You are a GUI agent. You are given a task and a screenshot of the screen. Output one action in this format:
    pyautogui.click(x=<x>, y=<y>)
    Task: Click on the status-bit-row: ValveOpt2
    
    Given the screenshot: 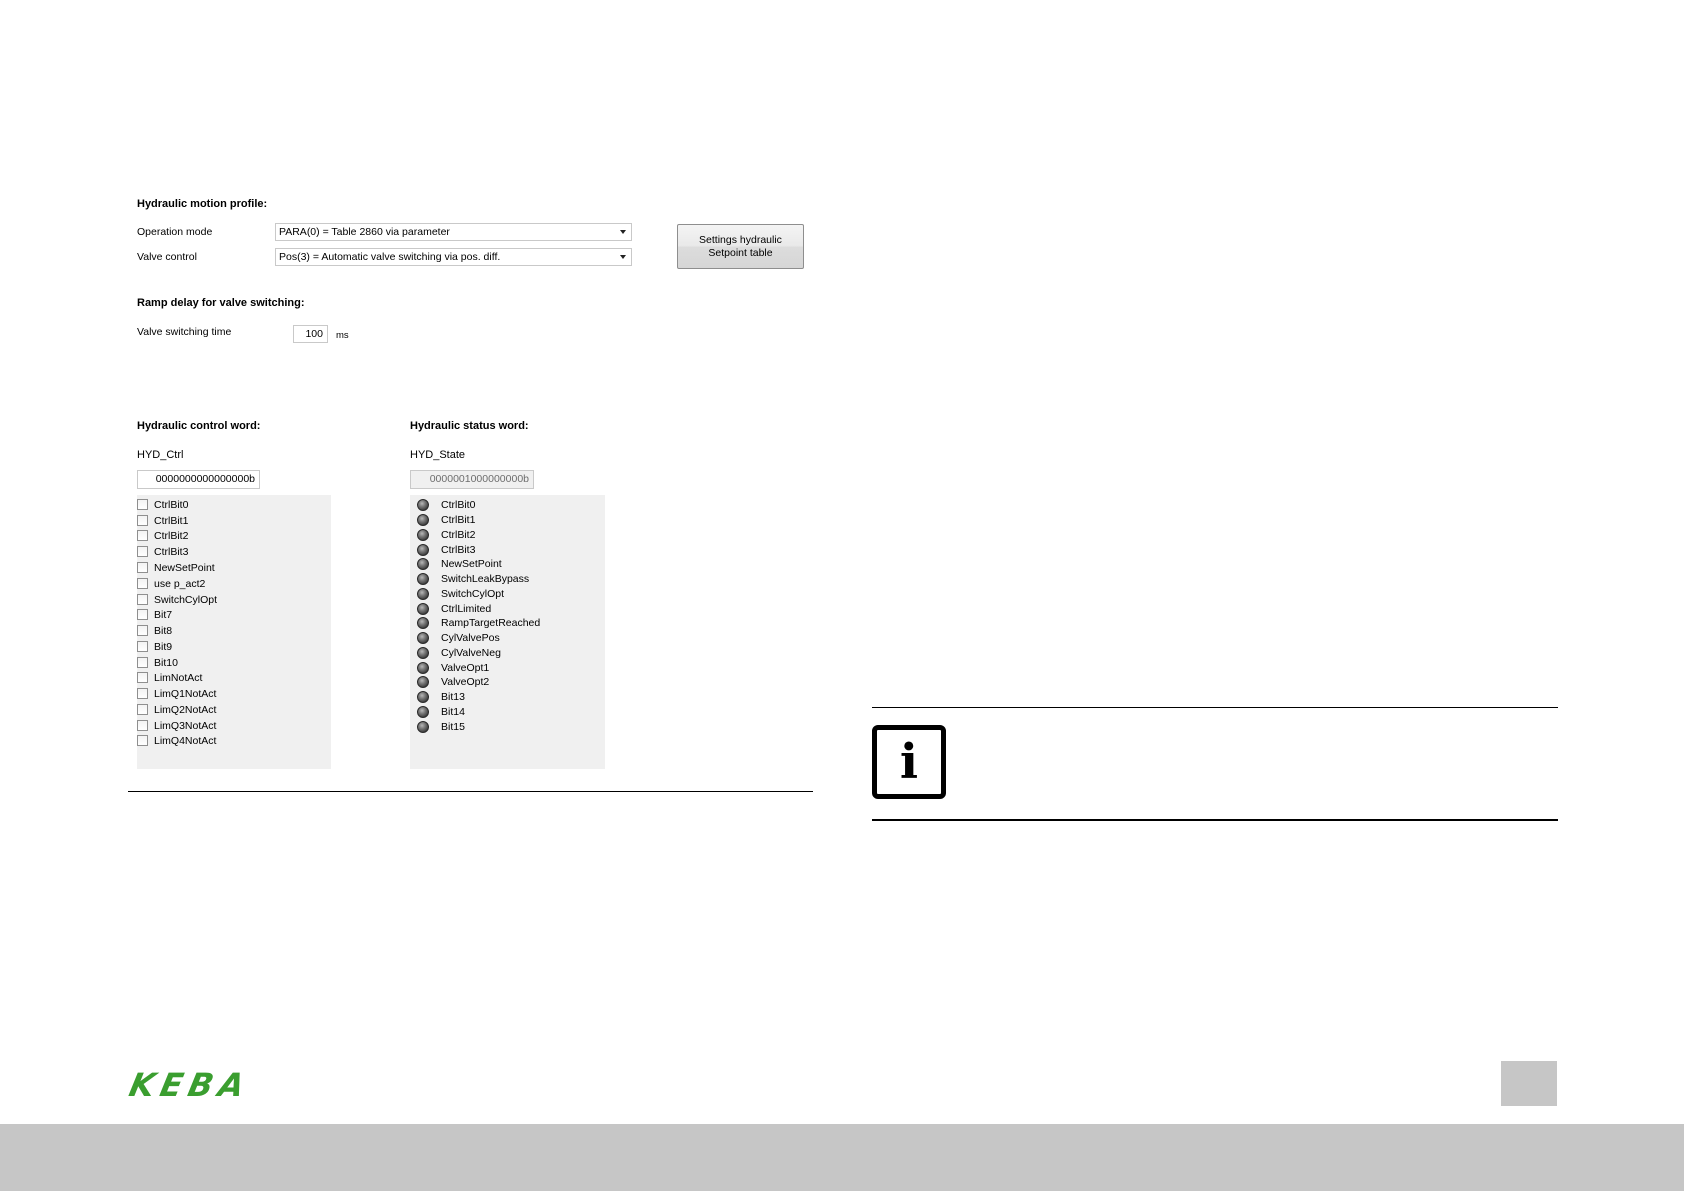 What is the action you would take?
    pyautogui.click(x=453, y=681)
    